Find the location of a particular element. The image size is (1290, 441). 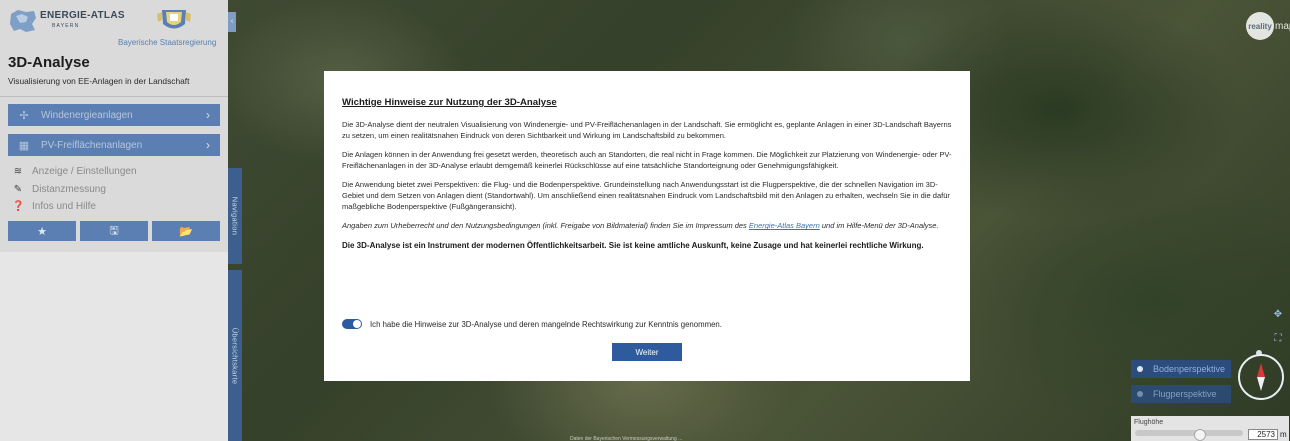

realitymaps-logo: reality maps is located at coordinates (1268, 26).